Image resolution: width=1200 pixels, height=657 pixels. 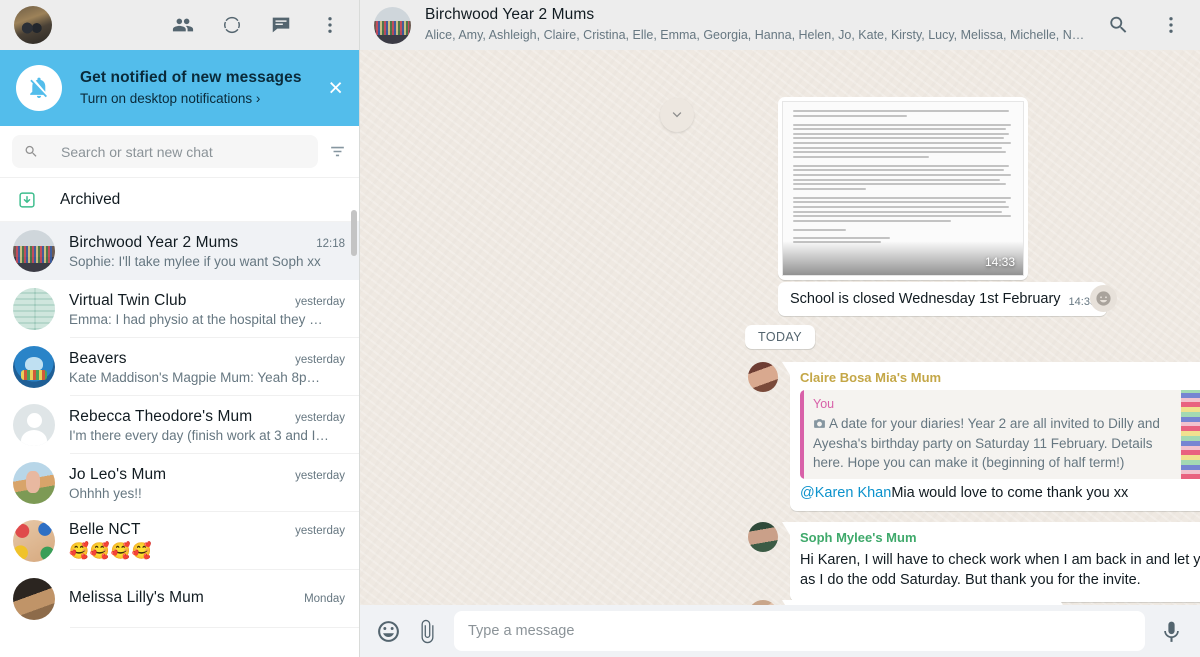 What do you see at coordinates (845, 493) in the screenshot?
I see `mention: @Karen Khan` at bounding box center [845, 493].